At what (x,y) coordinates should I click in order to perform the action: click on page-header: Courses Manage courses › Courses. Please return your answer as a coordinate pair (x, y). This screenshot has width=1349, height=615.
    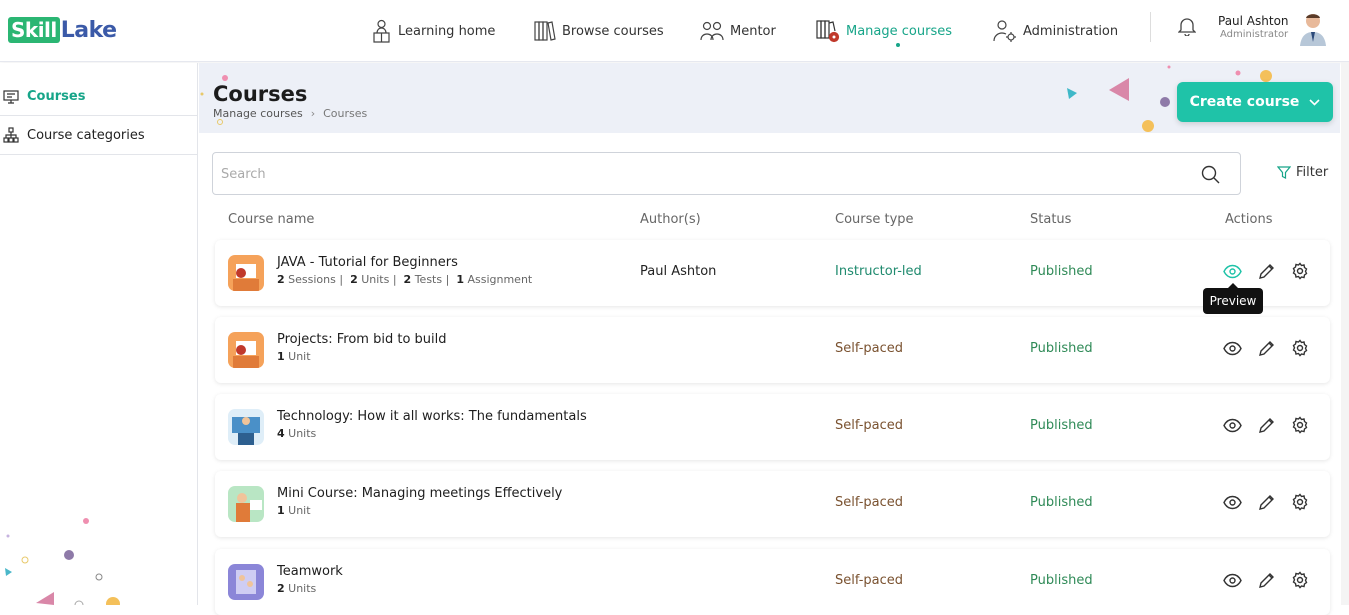
    Looking at the image, I should click on (769, 98).